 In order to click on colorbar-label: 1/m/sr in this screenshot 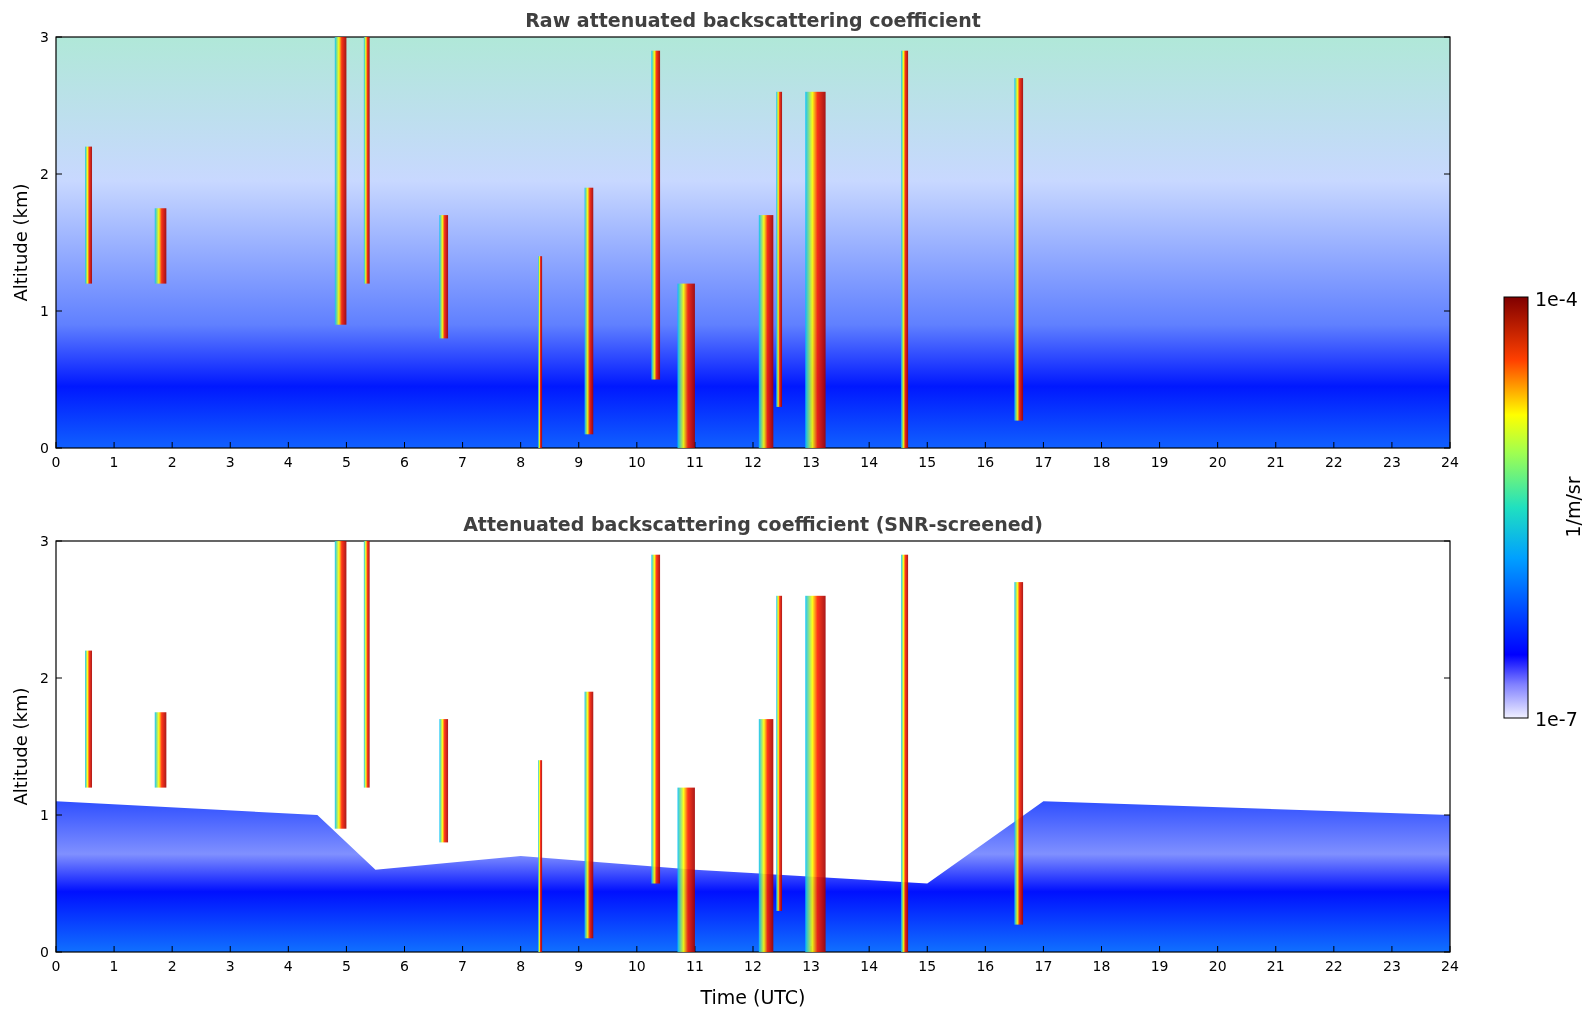, I will do `click(1573, 507)`.